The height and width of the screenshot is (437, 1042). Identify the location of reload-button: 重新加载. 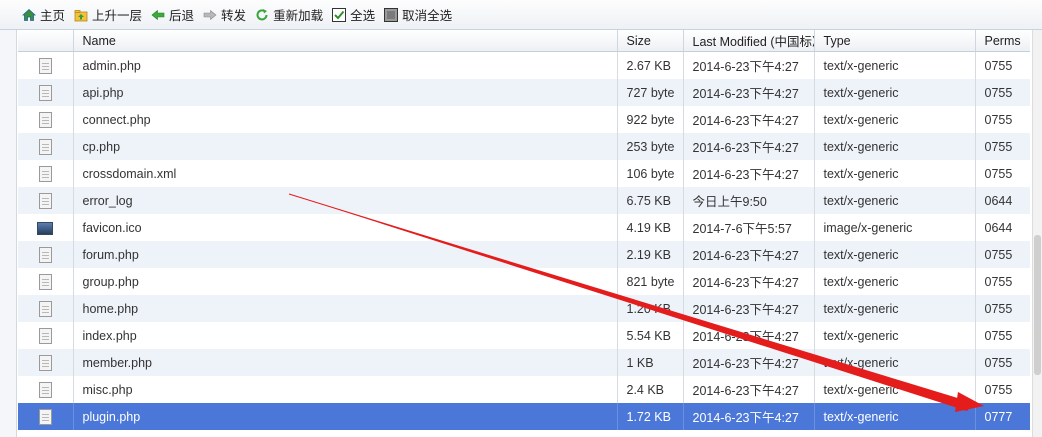
(289, 14).